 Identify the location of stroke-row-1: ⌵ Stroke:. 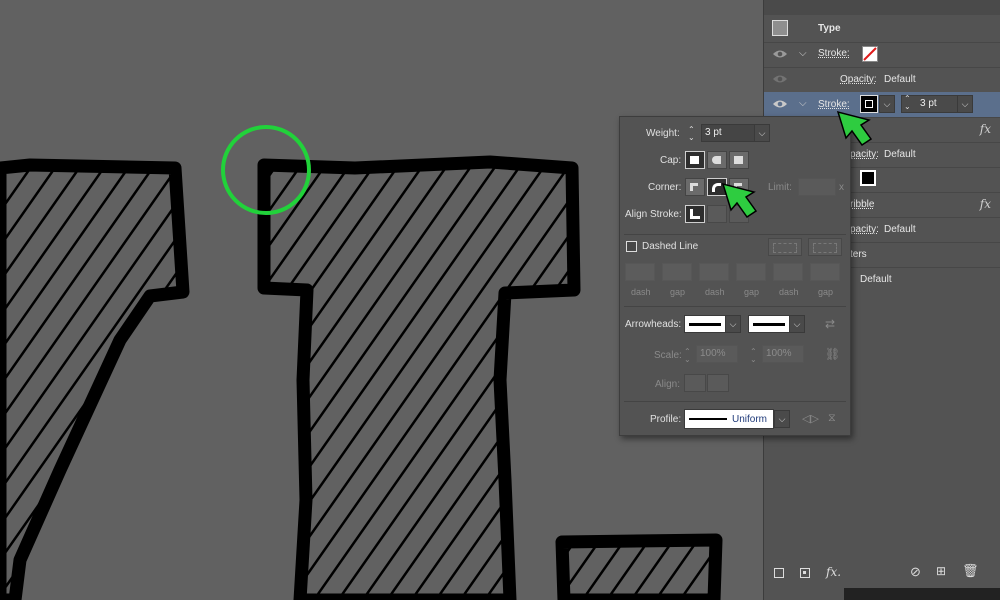
(882, 55).